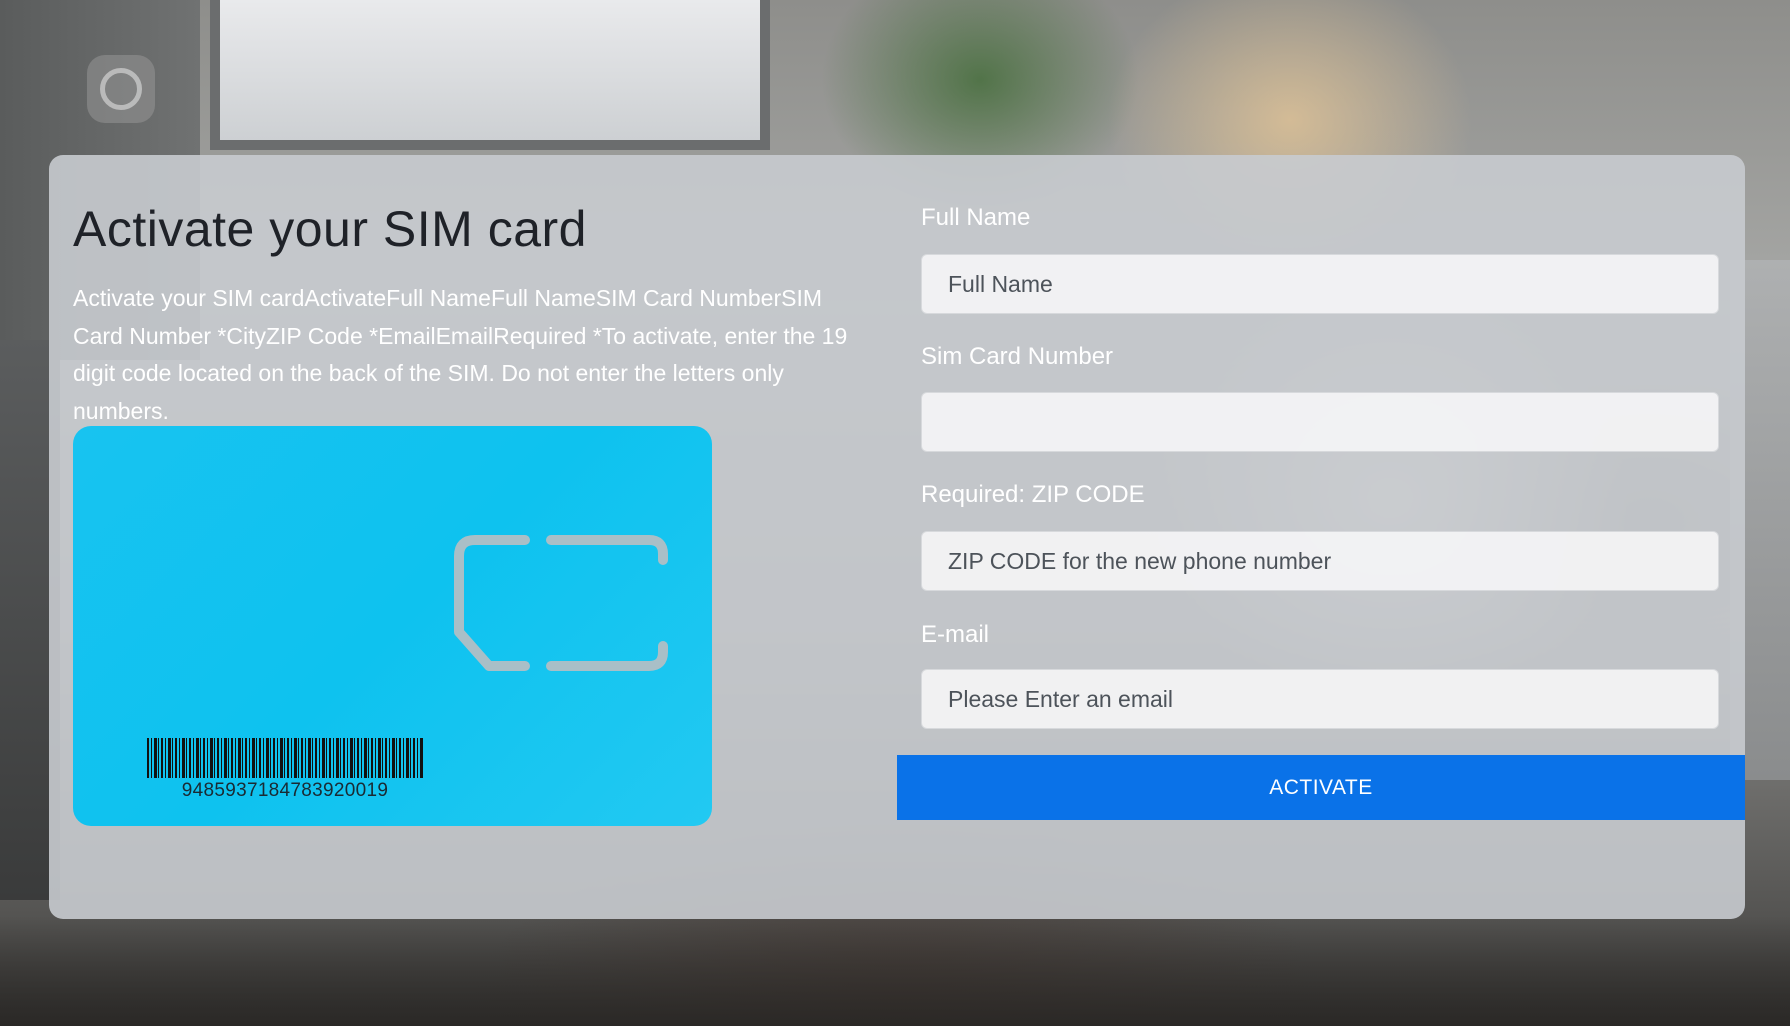  I want to click on background-table, so click(895, 971).